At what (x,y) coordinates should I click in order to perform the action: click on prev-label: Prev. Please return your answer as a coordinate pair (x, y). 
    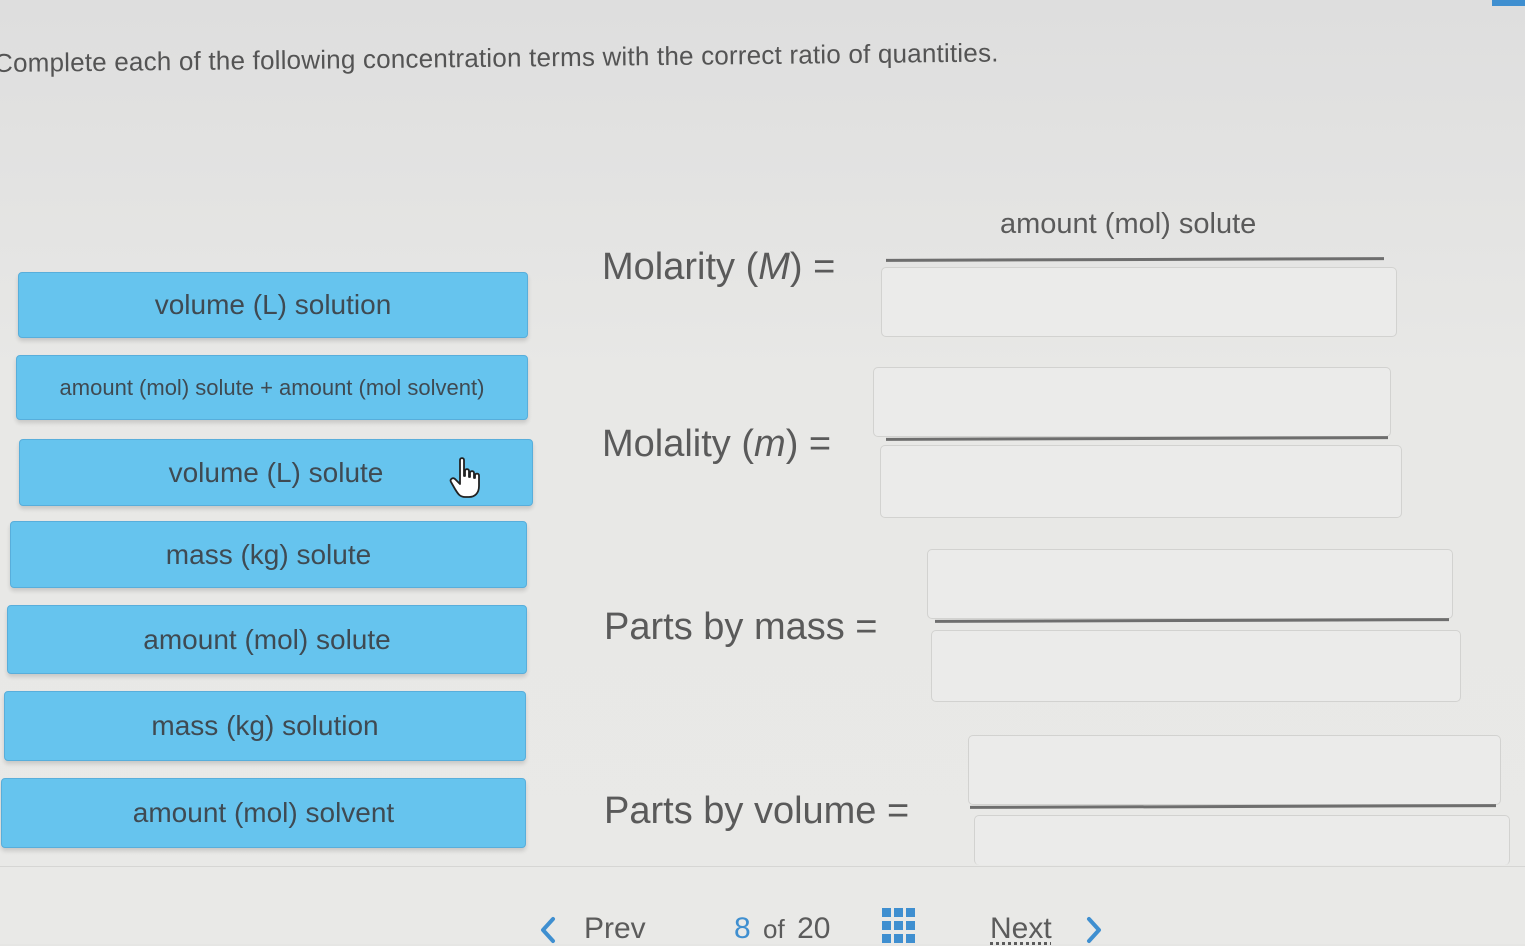
    Looking at the image, I should click on (615, 928).